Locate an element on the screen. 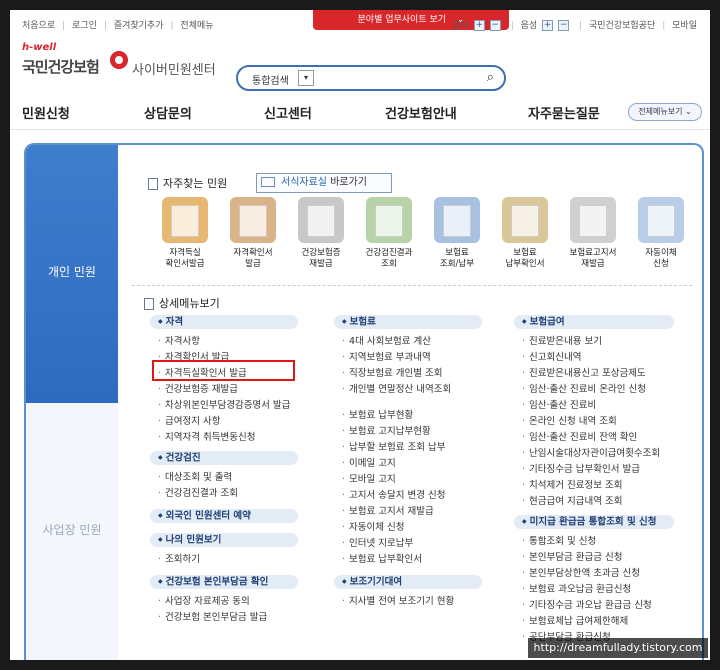  cat-copayment: 건강보험 본인부담금 확인 is located at coordinates (224, 582).